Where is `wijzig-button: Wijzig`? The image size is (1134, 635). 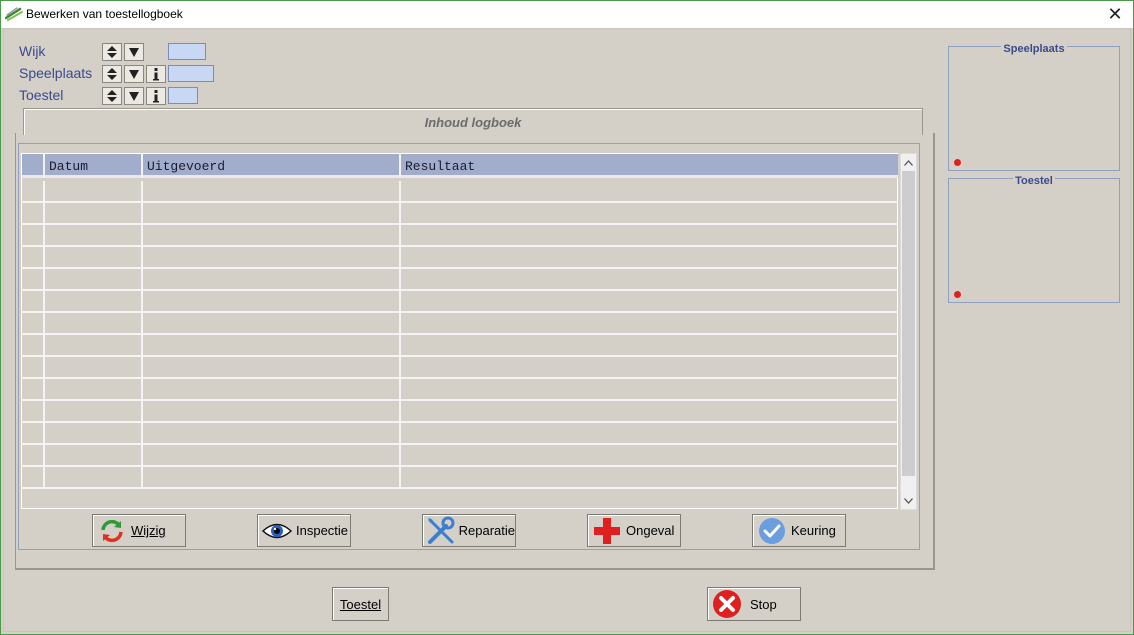
wijzig-button: Wijzig is located at coordinates (139, 530).